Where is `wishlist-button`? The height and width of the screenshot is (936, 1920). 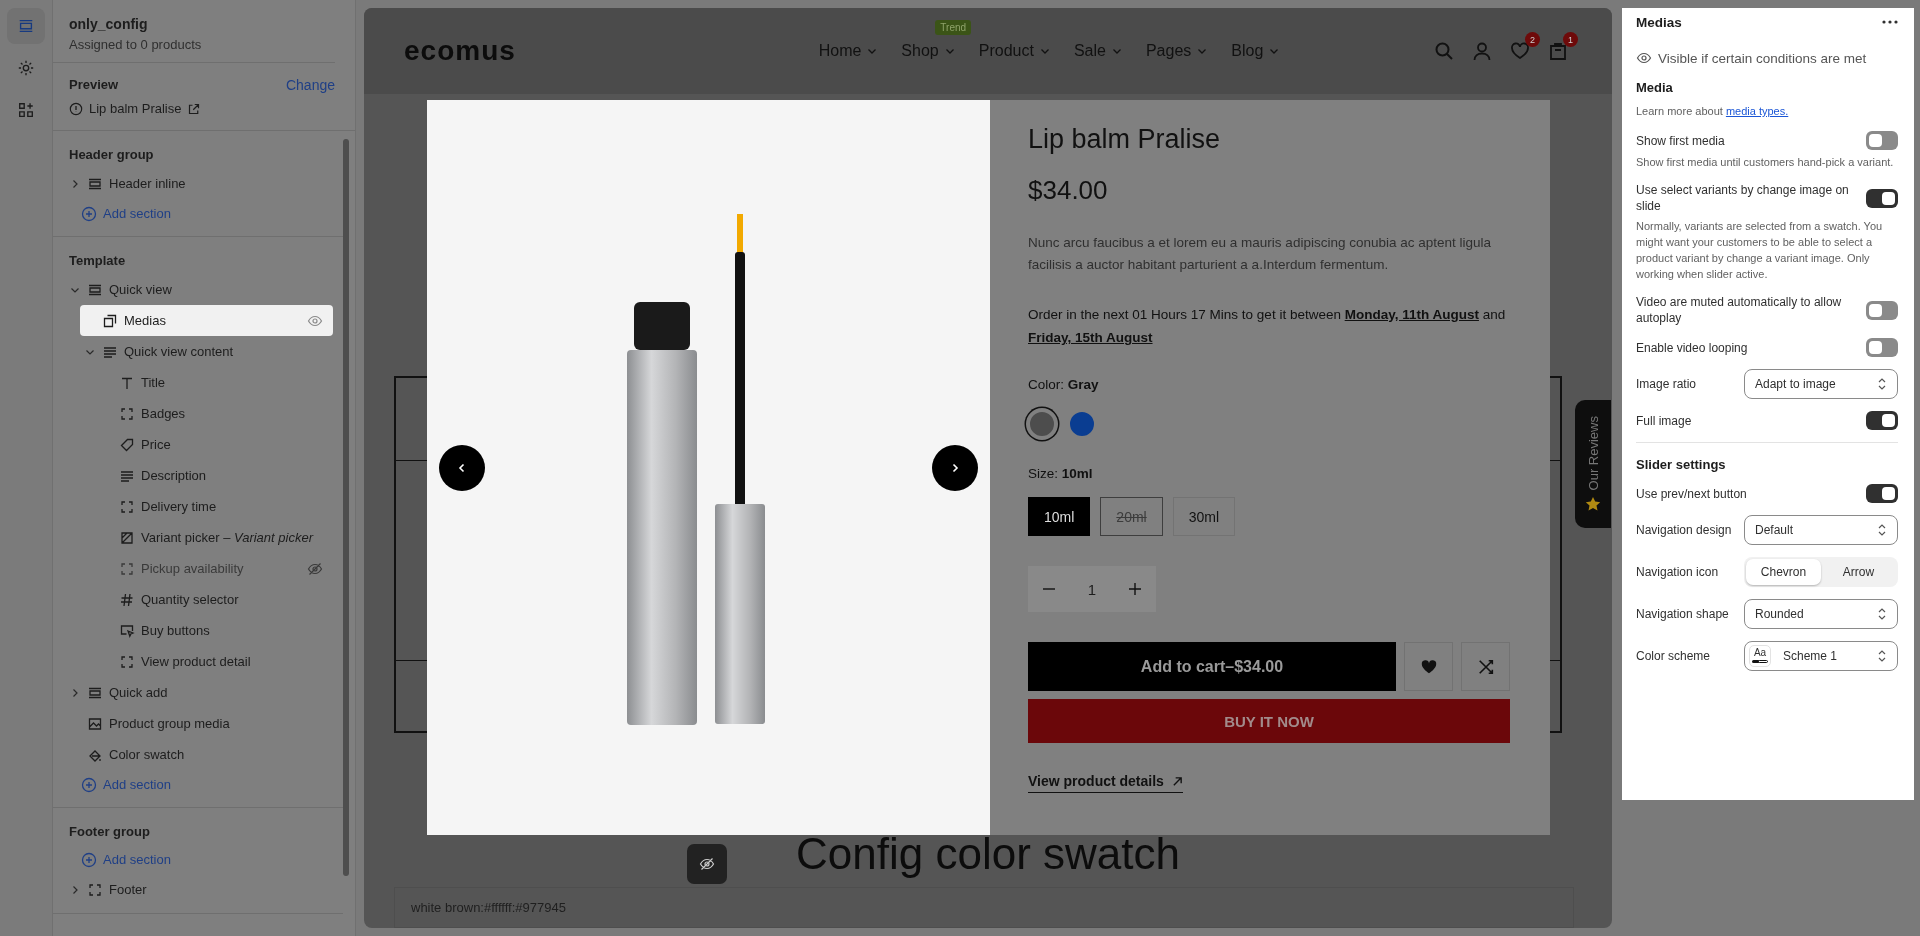
wishlist-button is located at coordinates (1428, 666).